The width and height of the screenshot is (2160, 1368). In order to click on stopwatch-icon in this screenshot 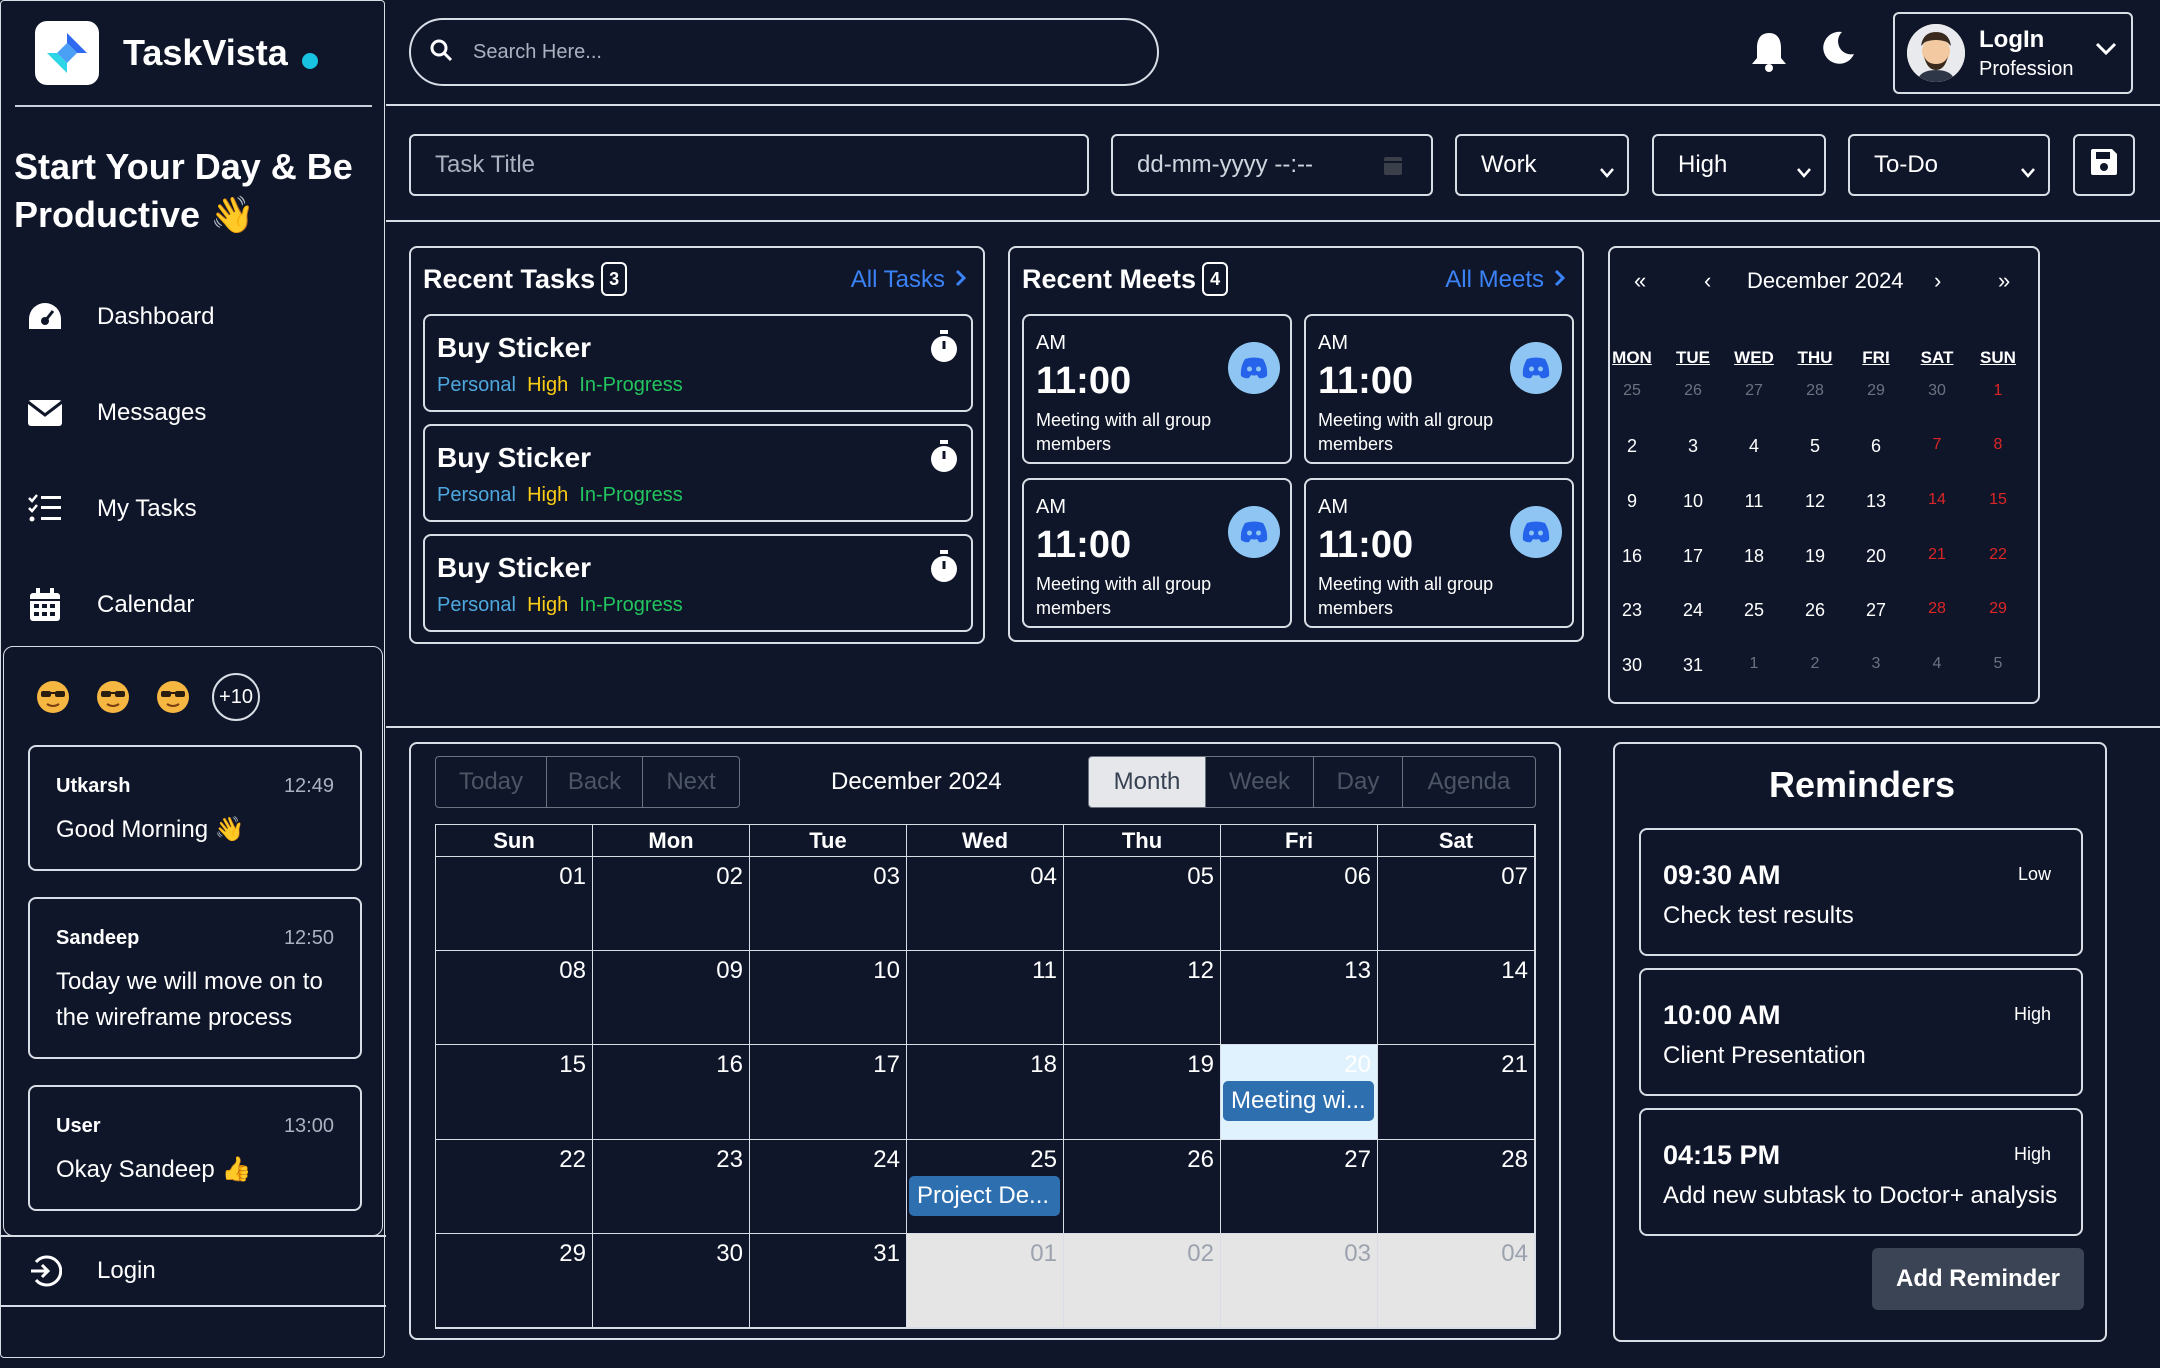, I will do `click(944, 349)`.